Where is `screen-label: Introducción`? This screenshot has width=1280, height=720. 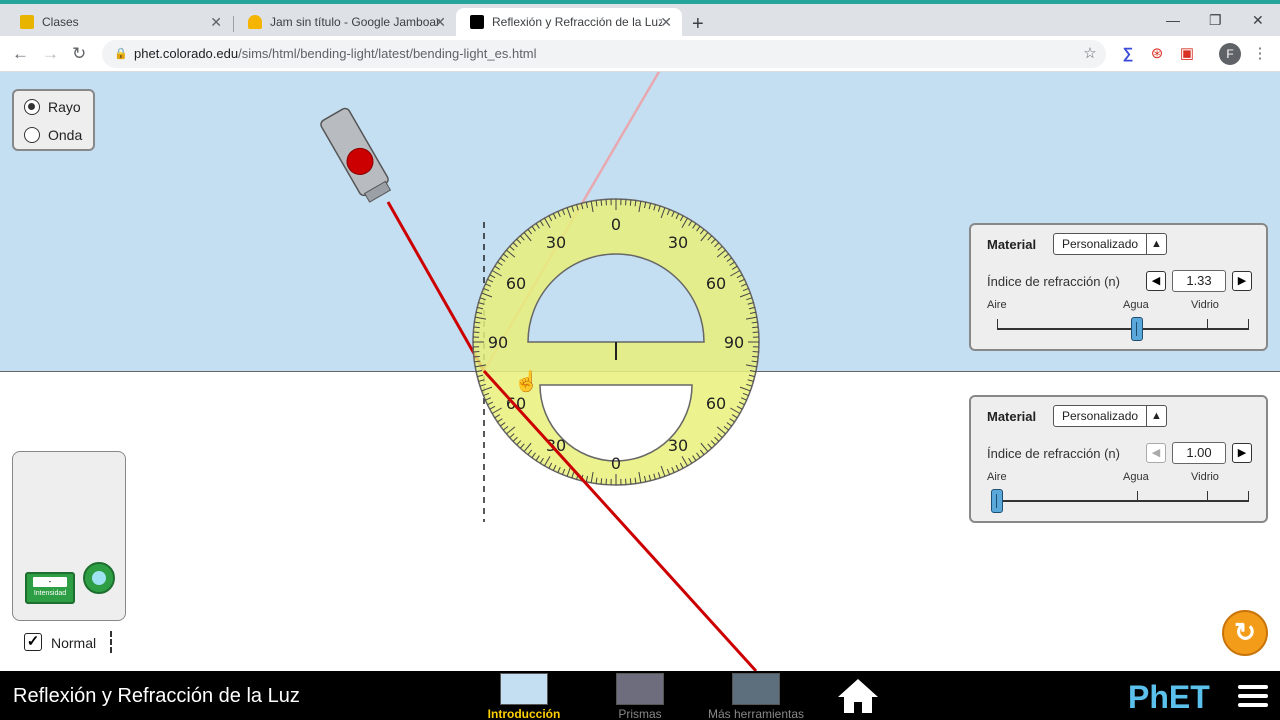
screen-label: Introducción is located at coordinates (524, 713).